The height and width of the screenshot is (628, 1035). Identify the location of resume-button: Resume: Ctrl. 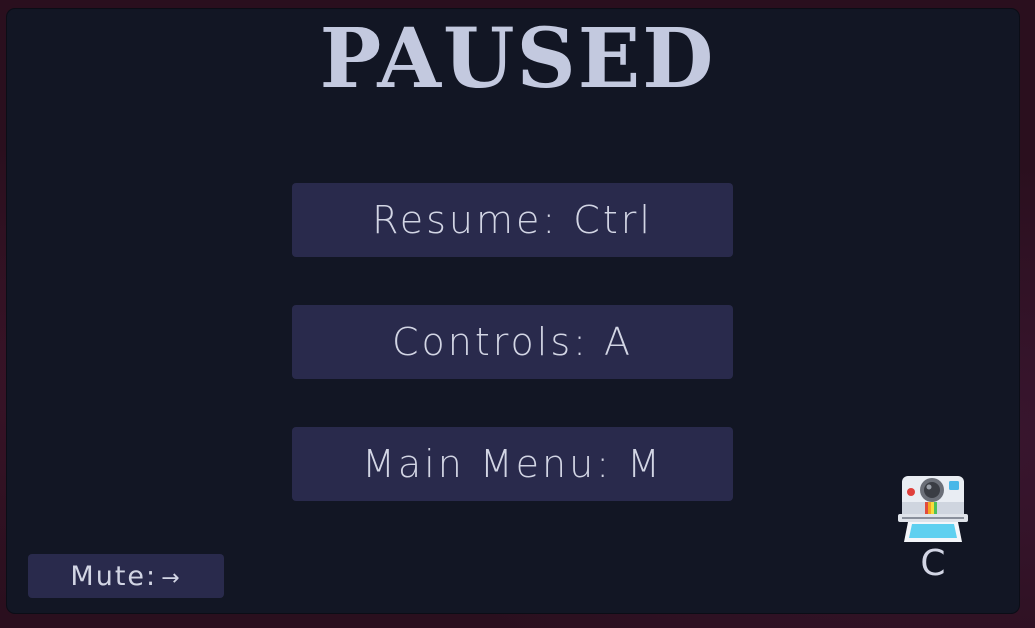
(512, 220).